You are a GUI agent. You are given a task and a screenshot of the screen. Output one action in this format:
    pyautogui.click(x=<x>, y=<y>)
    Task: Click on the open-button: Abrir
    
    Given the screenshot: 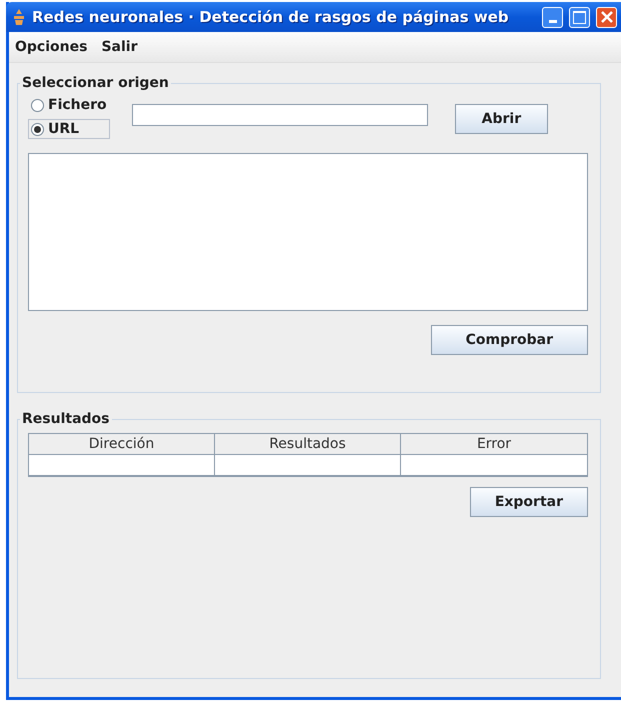 What is the action you would take?
    pyautogui.click(x=501, y=119)
    